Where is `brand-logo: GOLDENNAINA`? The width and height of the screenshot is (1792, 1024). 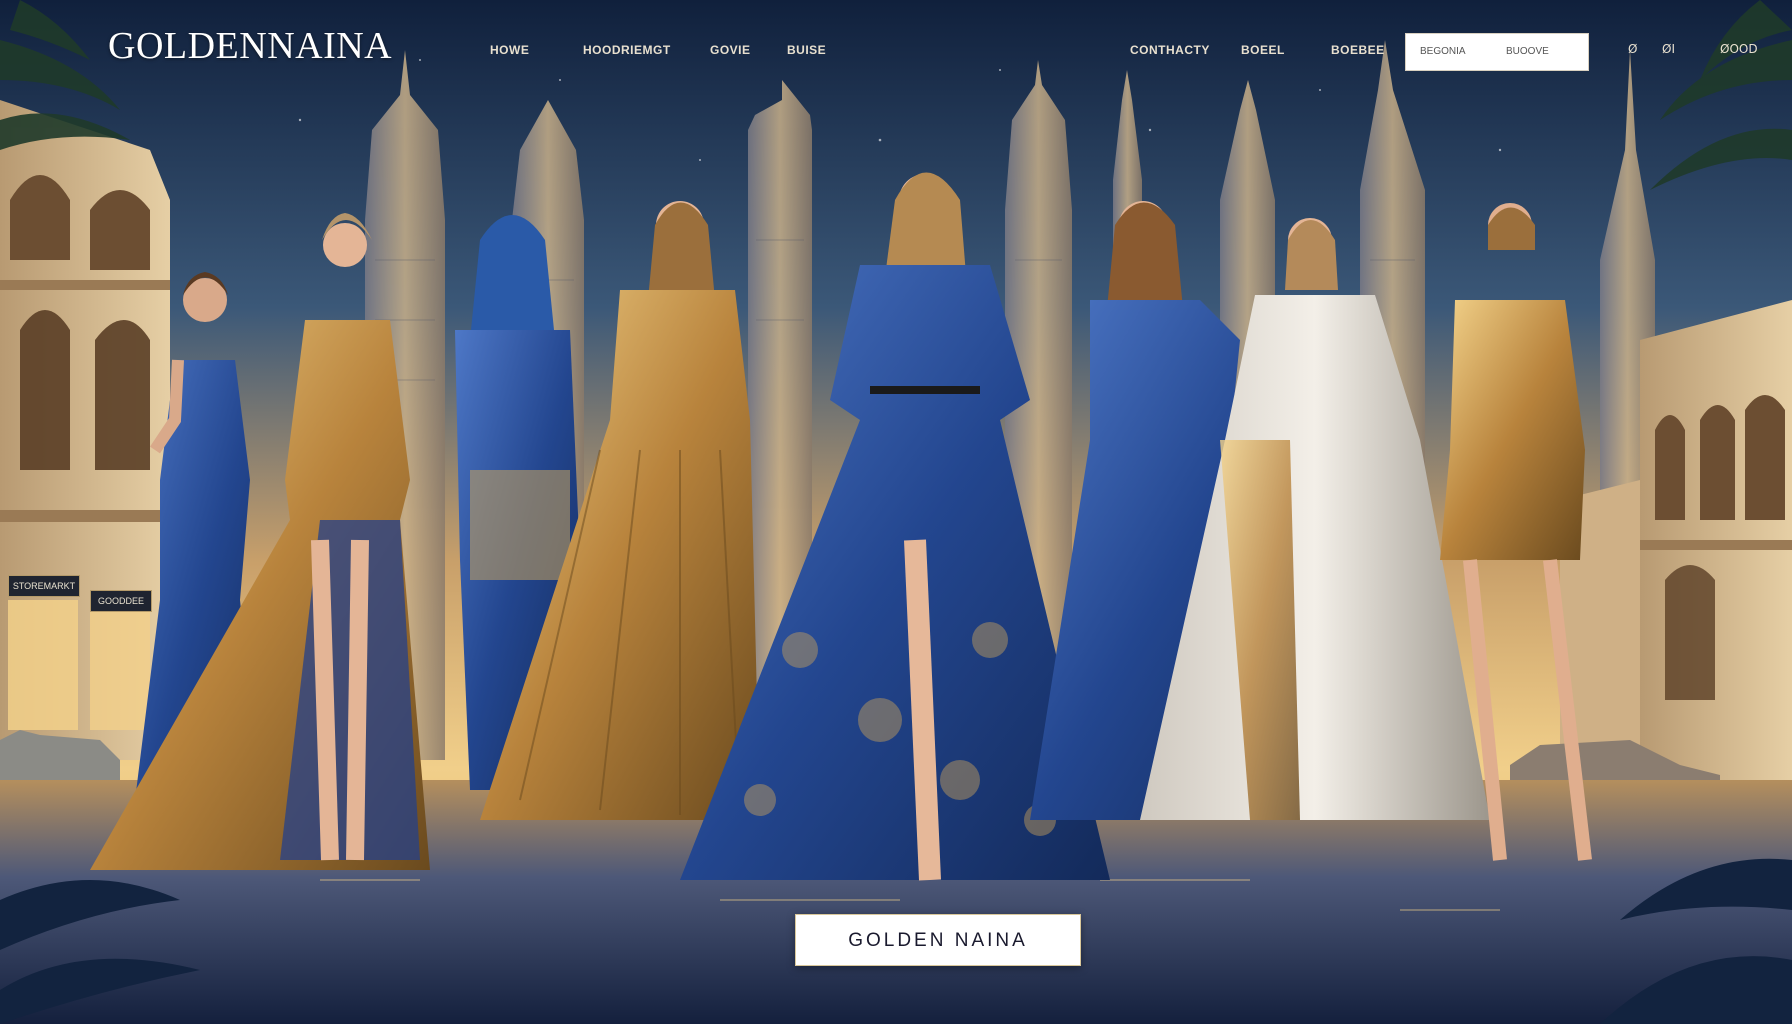
brand-logo: GOLDENNAINA is located at coordinates (250, 46).